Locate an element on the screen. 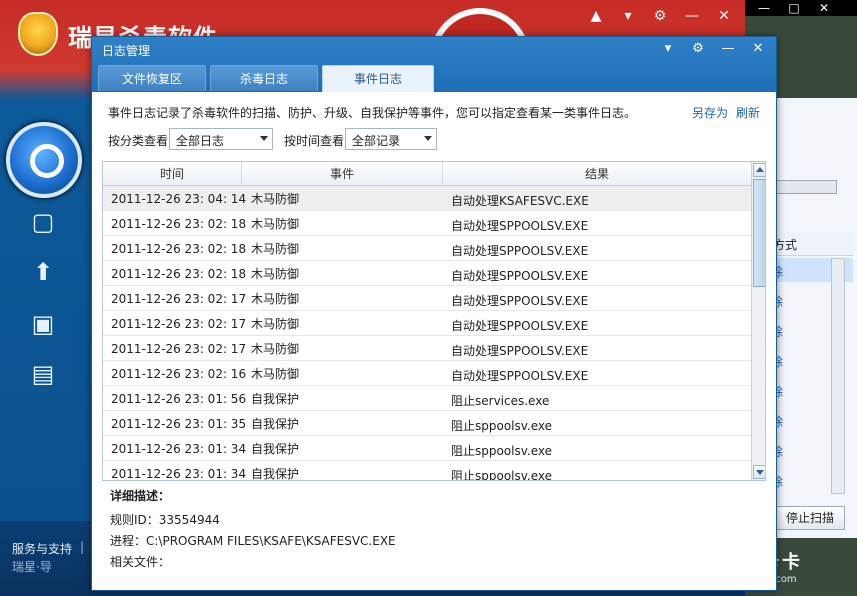 Image resolution: width=857 pixels, height=596 pixels. service-support-link: 服务与支持 is located at coordinates (42, 548).